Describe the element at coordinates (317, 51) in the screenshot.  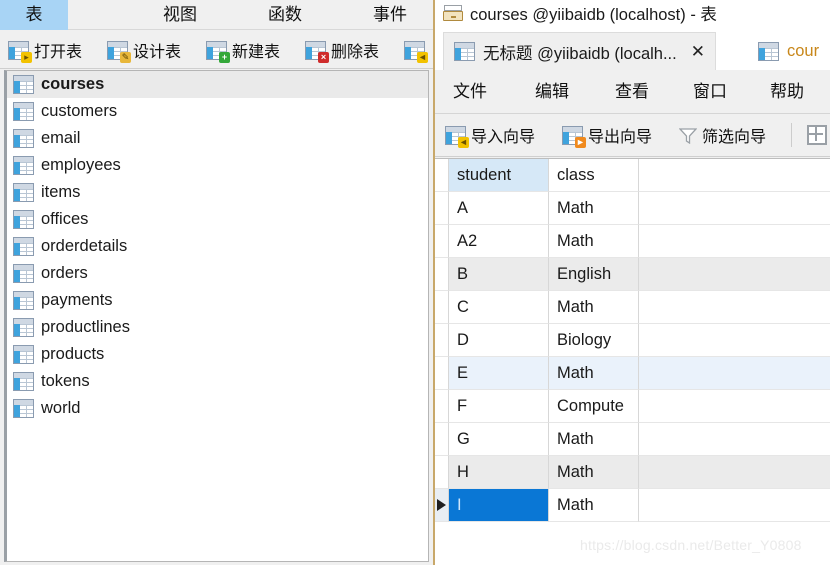
I see `delete-table-icon: ×` at that location.